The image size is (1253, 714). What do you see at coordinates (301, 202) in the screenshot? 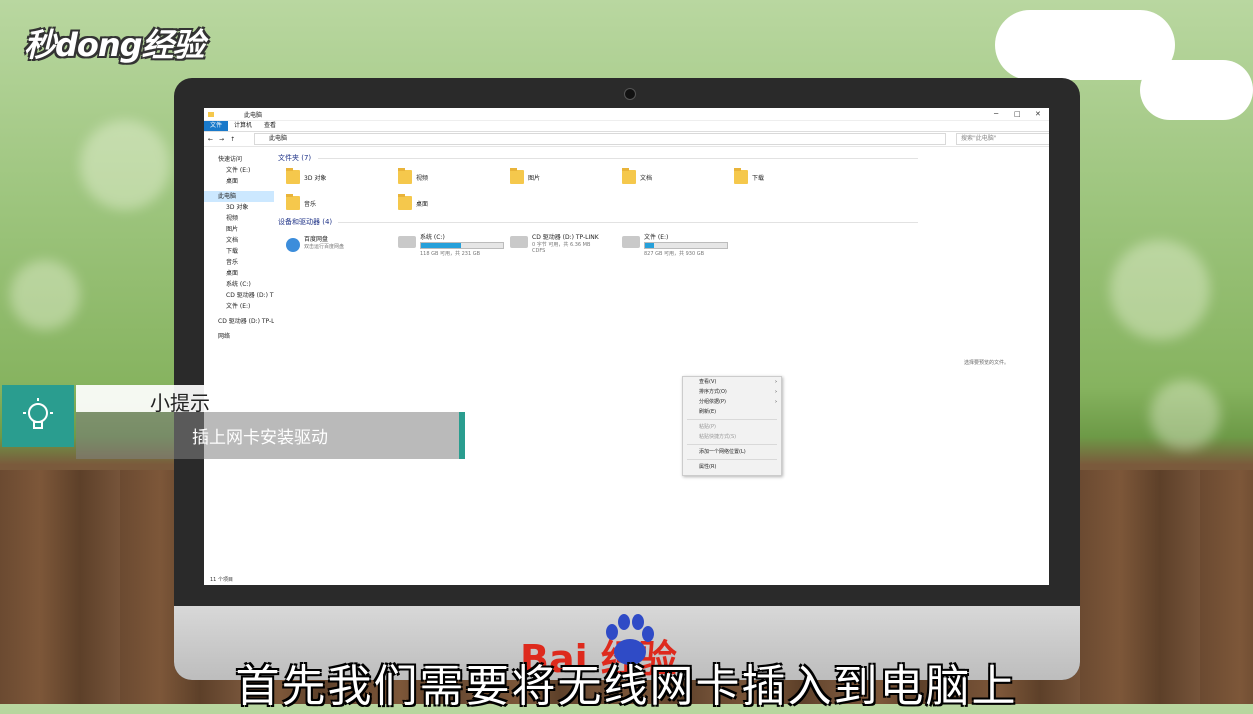
I see `folder-item: 音乐` at bounding box center [301, 202].